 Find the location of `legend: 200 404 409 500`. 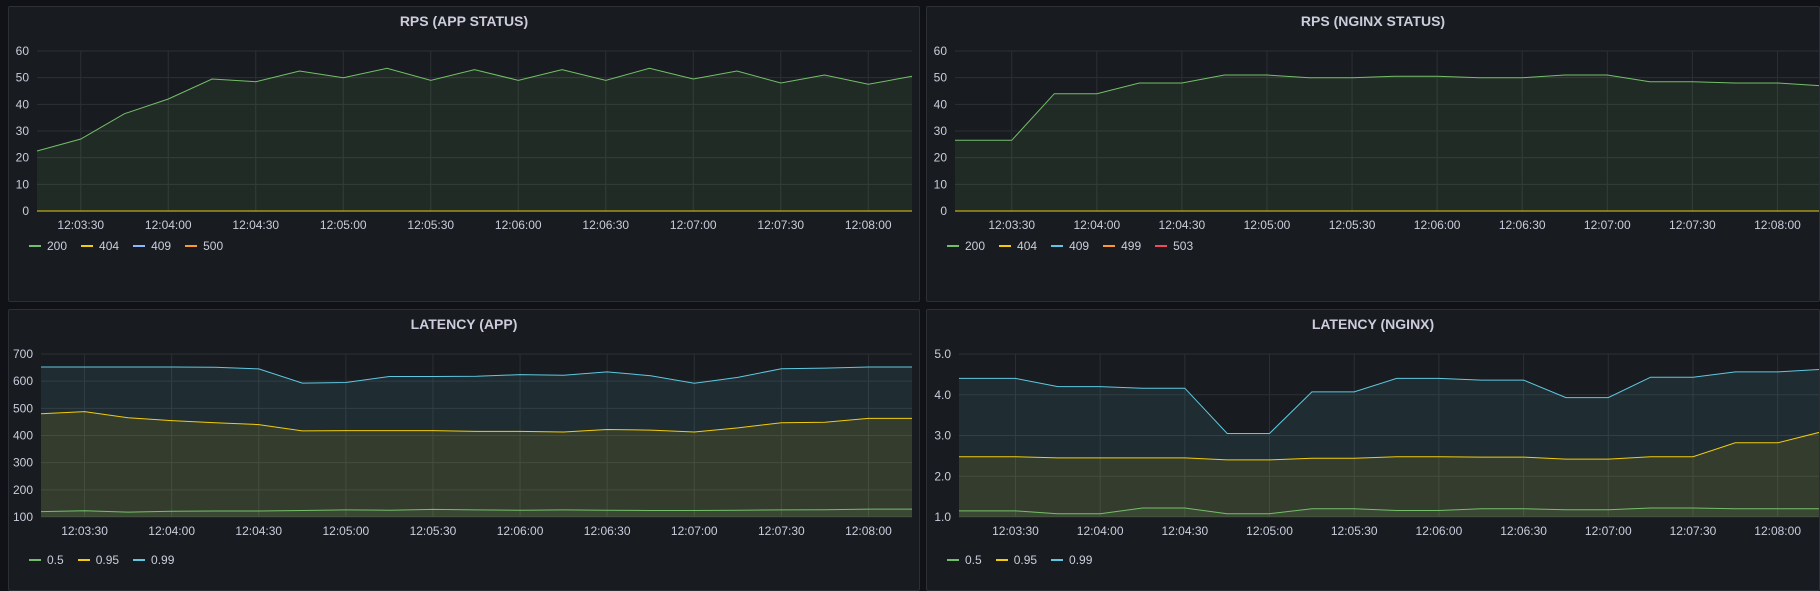

legend: 200 404 409 500 is located at coordinates (126, 246).